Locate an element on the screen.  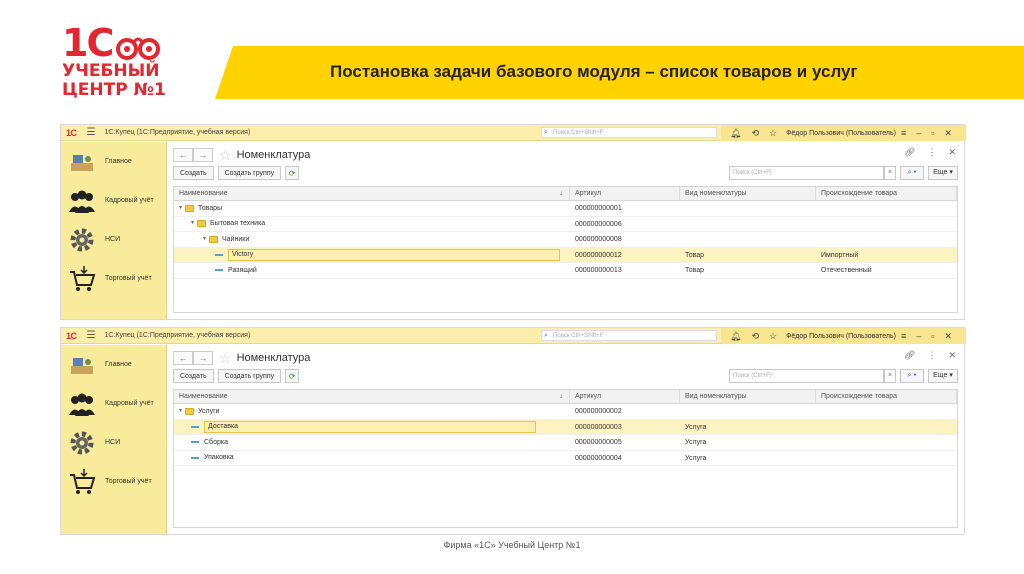
item-icon is located at coordinates (219, 270).